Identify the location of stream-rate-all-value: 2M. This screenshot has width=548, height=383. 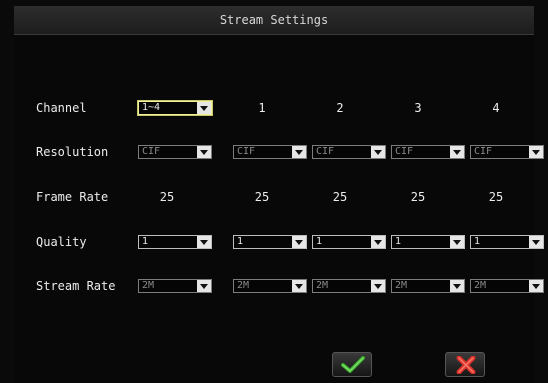
(148, 285).